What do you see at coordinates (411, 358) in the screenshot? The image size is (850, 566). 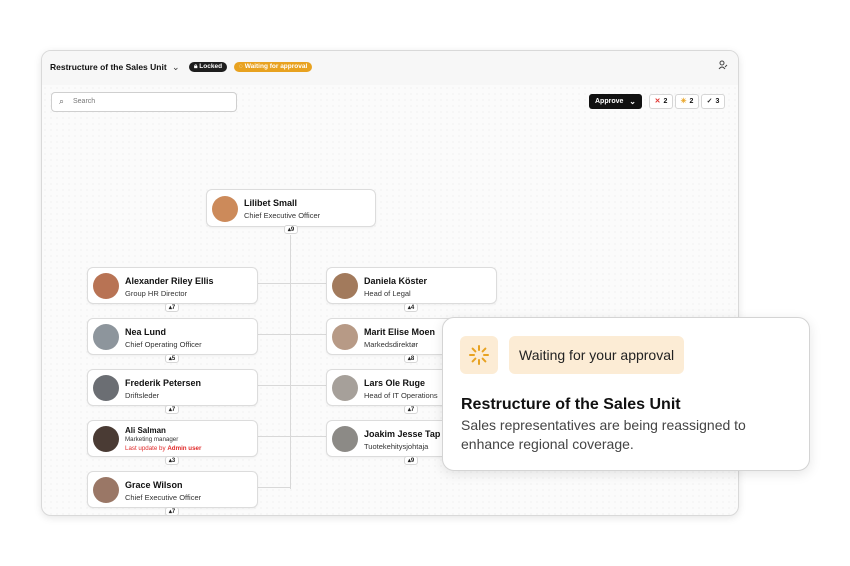 I see `reports-toggle: ▴8` at bounding box center [411, 358].